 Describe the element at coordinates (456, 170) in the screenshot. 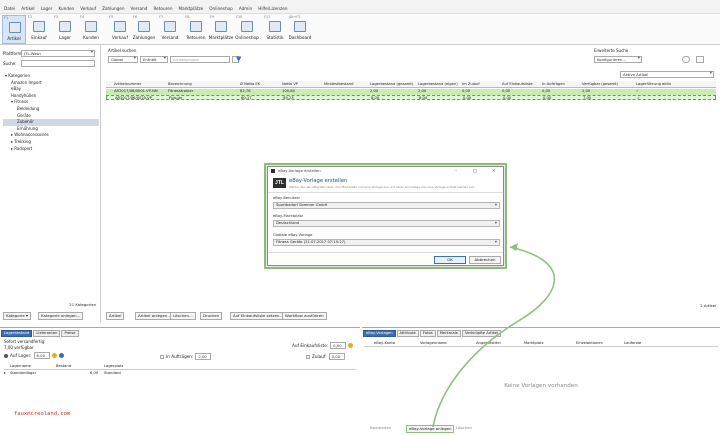

I see `minimize-icon: –` at that location.